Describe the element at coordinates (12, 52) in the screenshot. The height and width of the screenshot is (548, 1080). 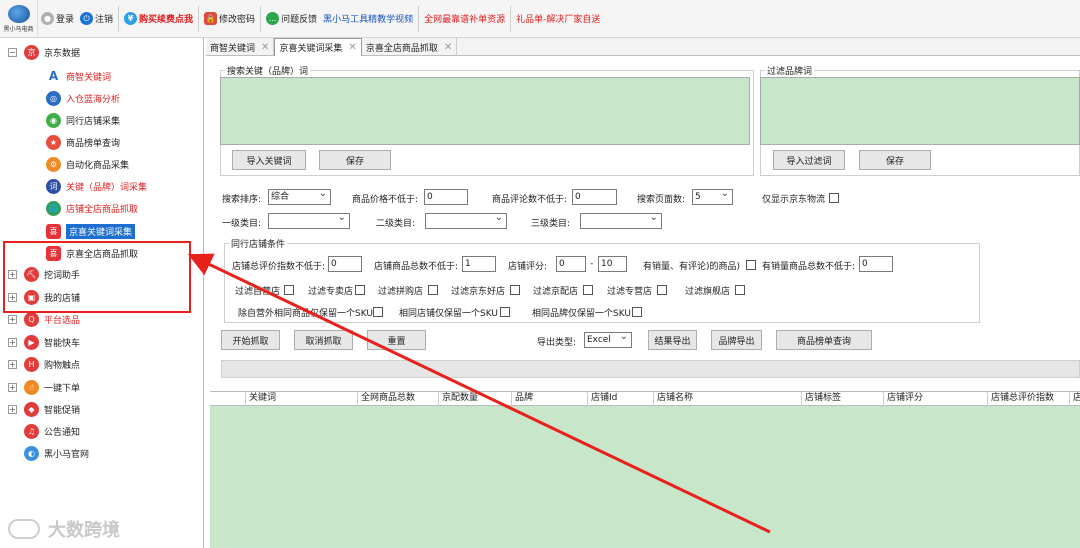
I see `collapse-icon: −` at that location.